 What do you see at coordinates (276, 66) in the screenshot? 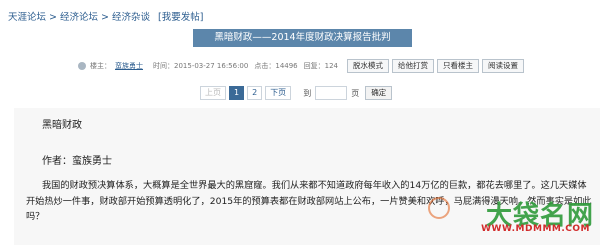
I see `click-count: 点击：14496` at bounding box center [276, 66].